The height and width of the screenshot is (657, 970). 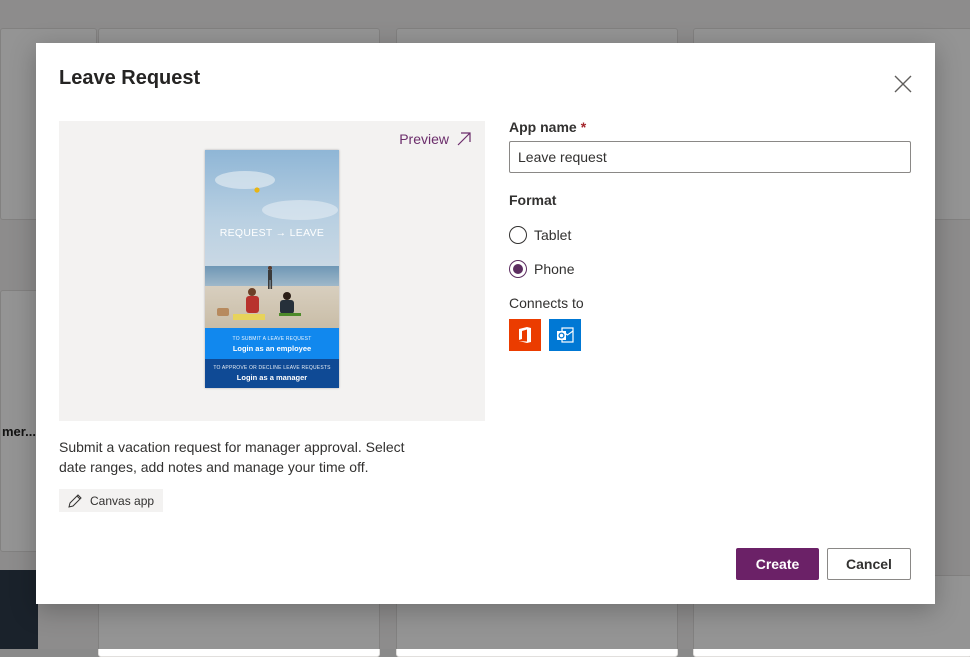 I want to click on radio-selected-dot, so click(x=518, y=269).